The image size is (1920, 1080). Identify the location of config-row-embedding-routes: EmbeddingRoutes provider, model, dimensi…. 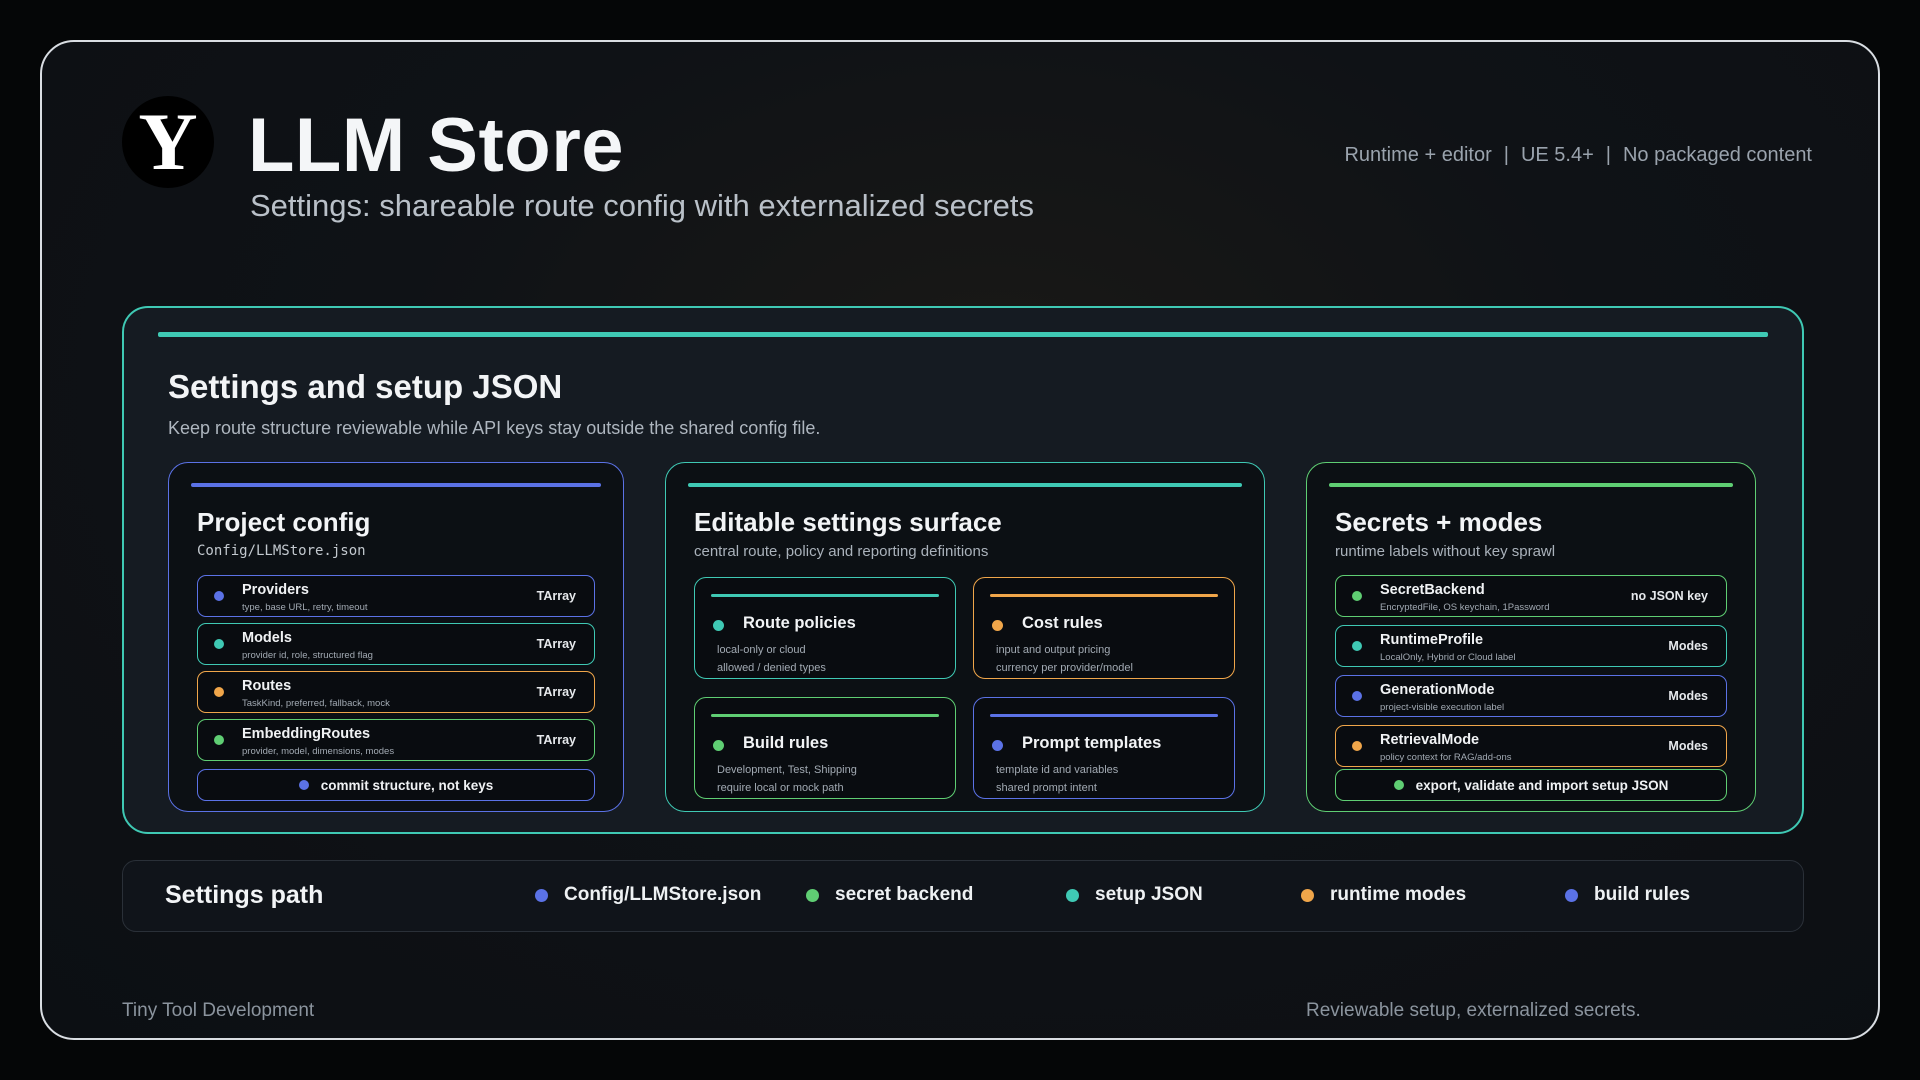
(396, 740).